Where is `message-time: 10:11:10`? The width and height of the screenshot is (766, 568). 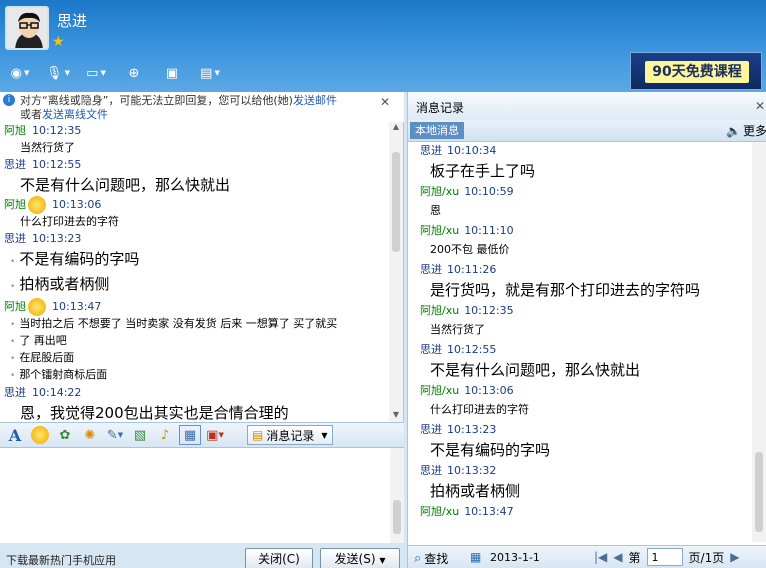 message-time: 10:11:10 is located at coordinates (489, 230).